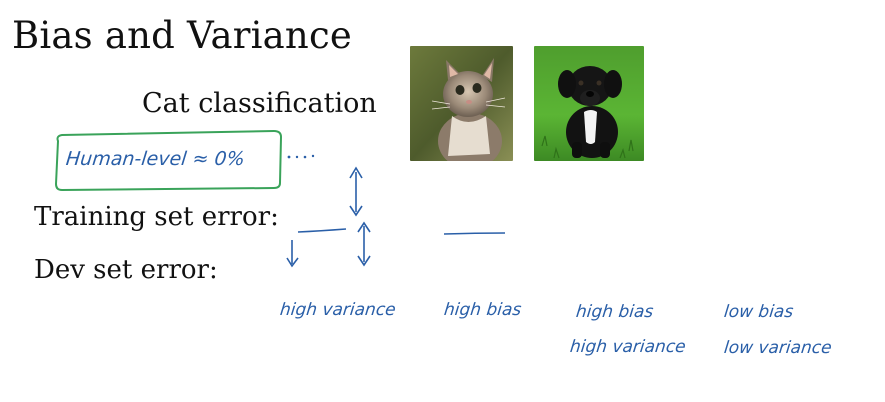  Describe the element at coordinates (337, 310) in the screenshot. I see `case-1-line-1: high variance` at that location.